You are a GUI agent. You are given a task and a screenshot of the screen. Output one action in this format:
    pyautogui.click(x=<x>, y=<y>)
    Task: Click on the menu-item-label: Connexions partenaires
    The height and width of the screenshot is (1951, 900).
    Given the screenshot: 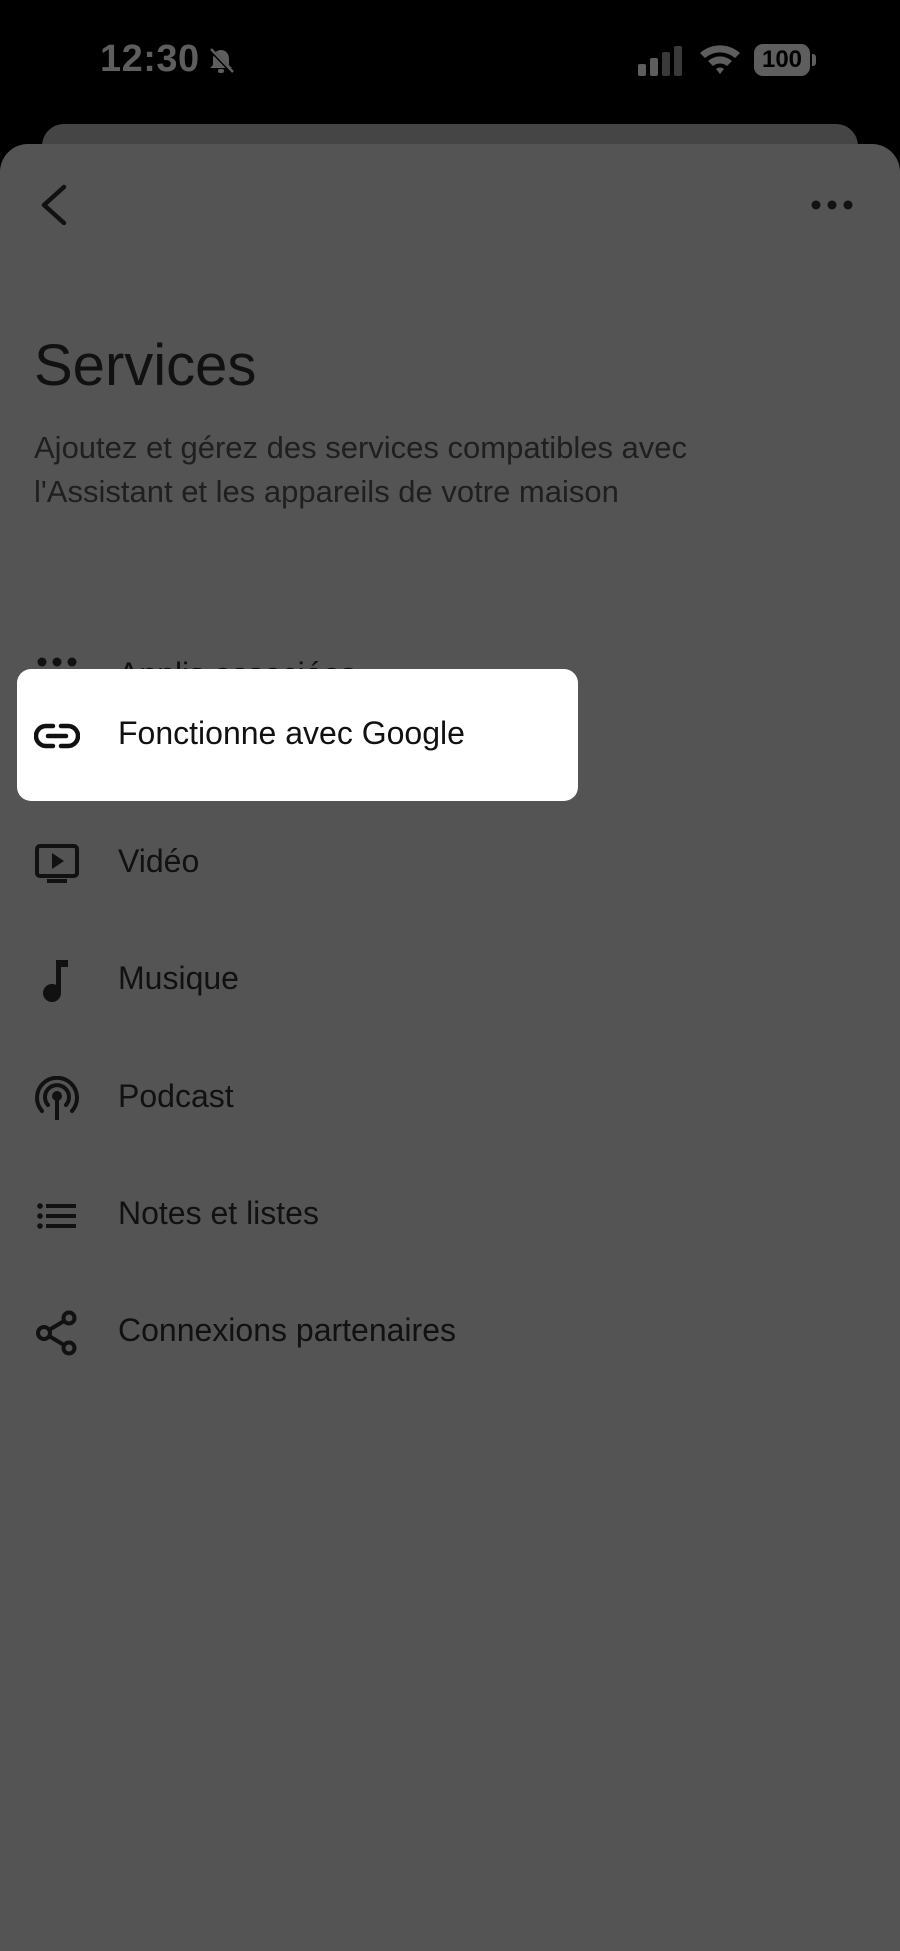 What is the action you would take?
    pyautogui.click(x=287, y=1330)
    